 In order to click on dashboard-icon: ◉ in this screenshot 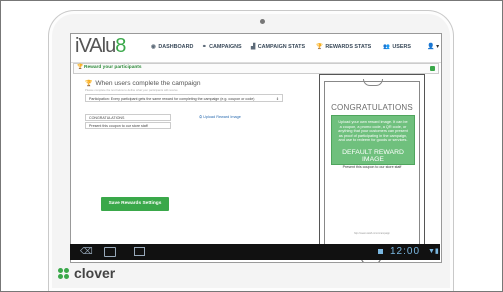, I will do `click(153, 47)`.